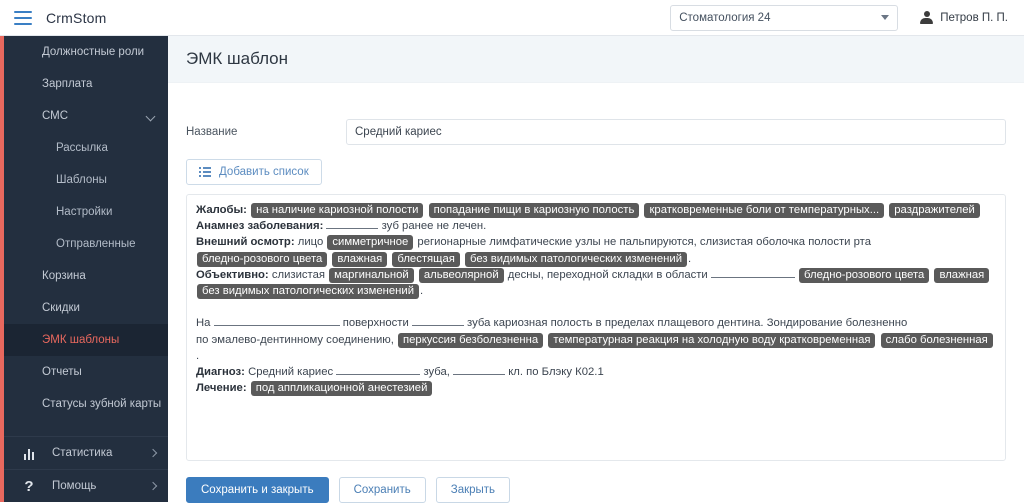 The width and height of the screenshot is (1024, 503). Describe the element at coordinates (473, 490) in the screenshot. I see `footer-button-2: Закрыть` at that location.